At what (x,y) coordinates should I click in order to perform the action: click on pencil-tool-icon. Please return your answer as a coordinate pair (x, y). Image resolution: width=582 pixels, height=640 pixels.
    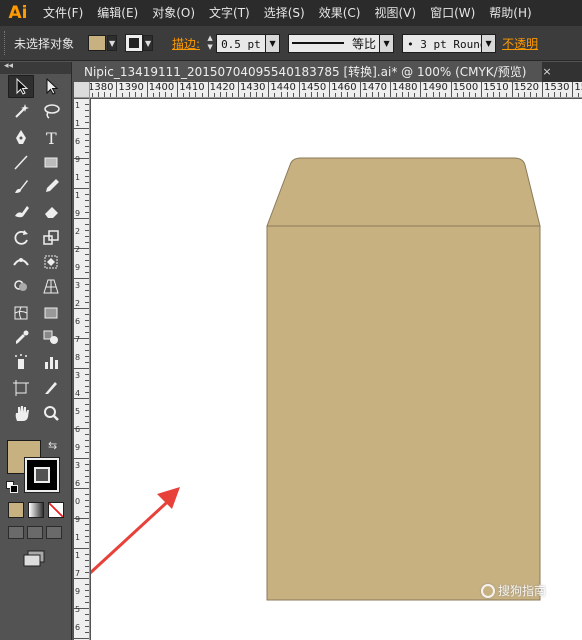
    Looking at the image, I should click on (51, 186).